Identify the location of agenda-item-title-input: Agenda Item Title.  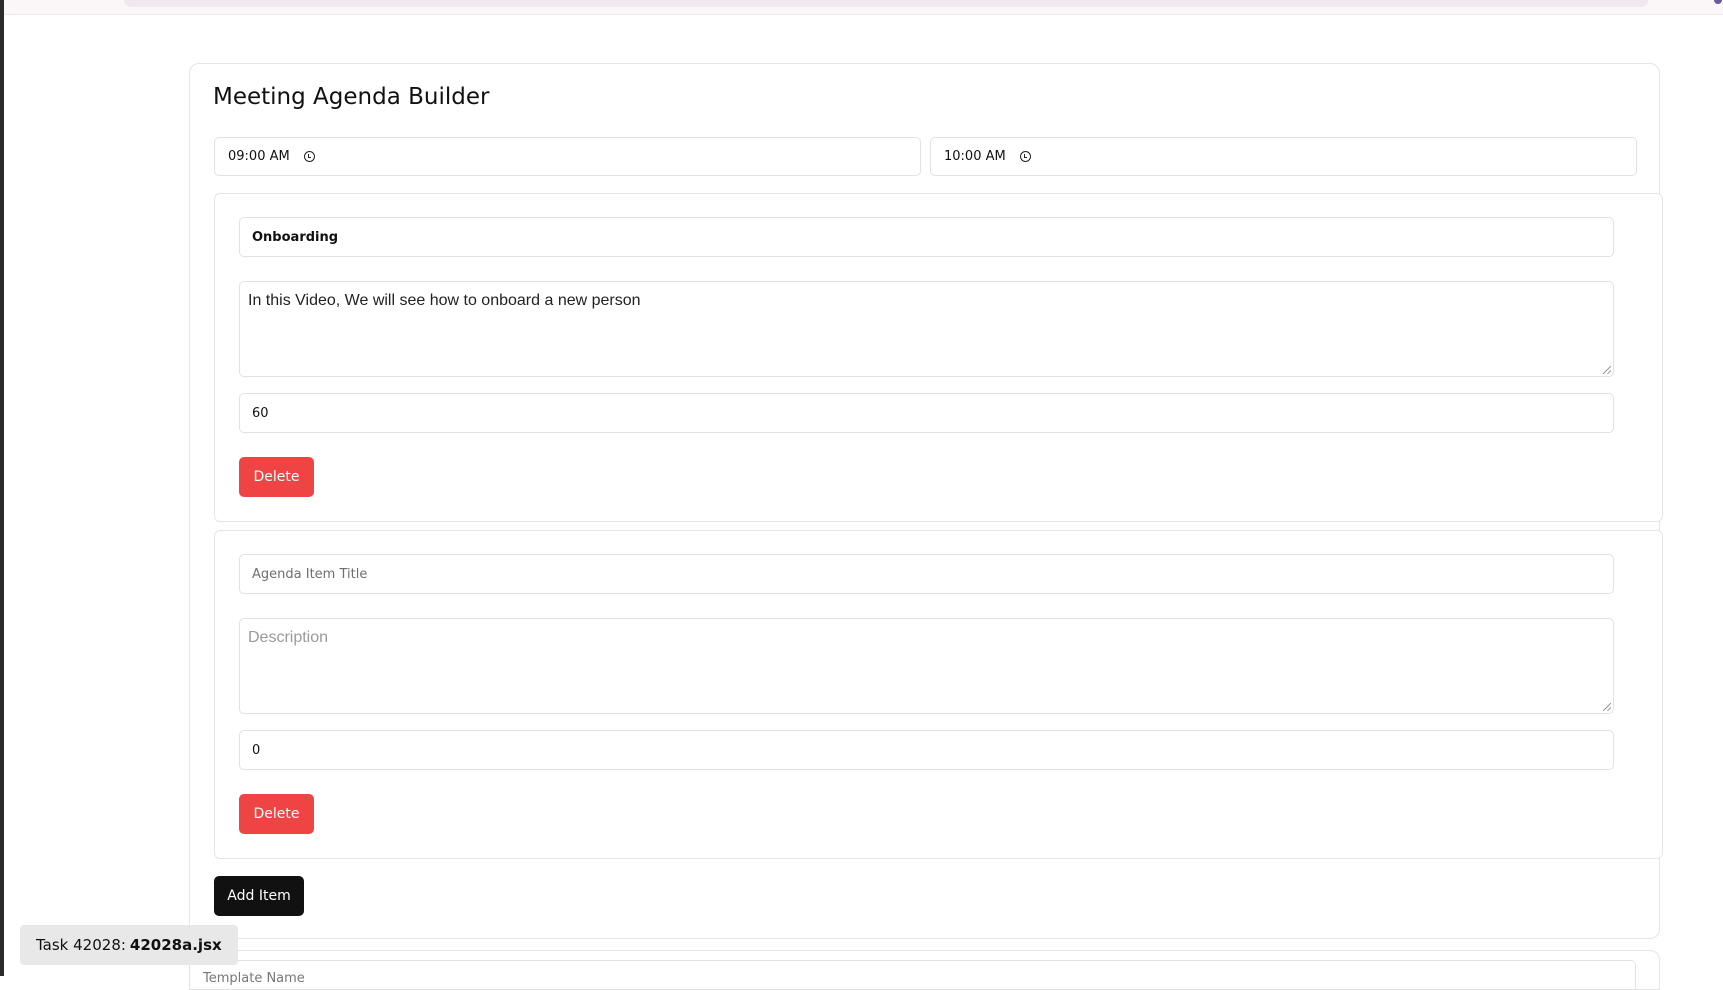
(926, 574).